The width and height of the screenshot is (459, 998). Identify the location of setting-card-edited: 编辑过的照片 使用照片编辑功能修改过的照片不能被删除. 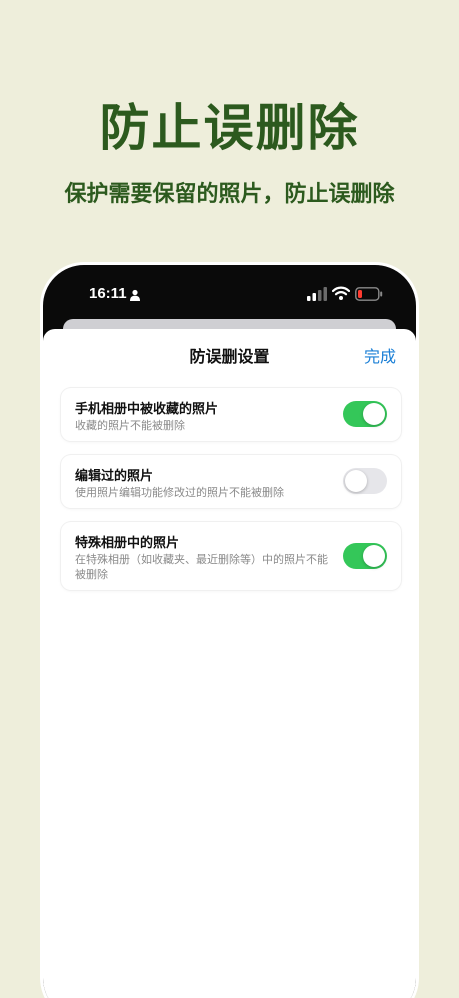
(231, 481).